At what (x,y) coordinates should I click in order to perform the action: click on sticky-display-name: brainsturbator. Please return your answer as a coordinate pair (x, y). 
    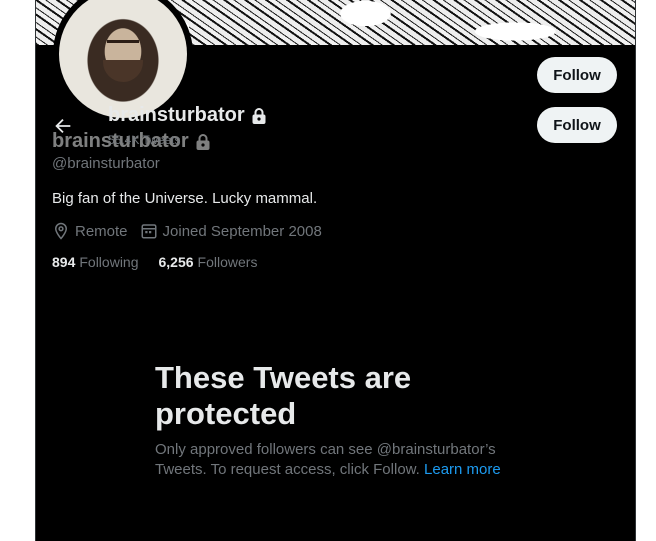
    Looking at the image, I should click on (187, 115).